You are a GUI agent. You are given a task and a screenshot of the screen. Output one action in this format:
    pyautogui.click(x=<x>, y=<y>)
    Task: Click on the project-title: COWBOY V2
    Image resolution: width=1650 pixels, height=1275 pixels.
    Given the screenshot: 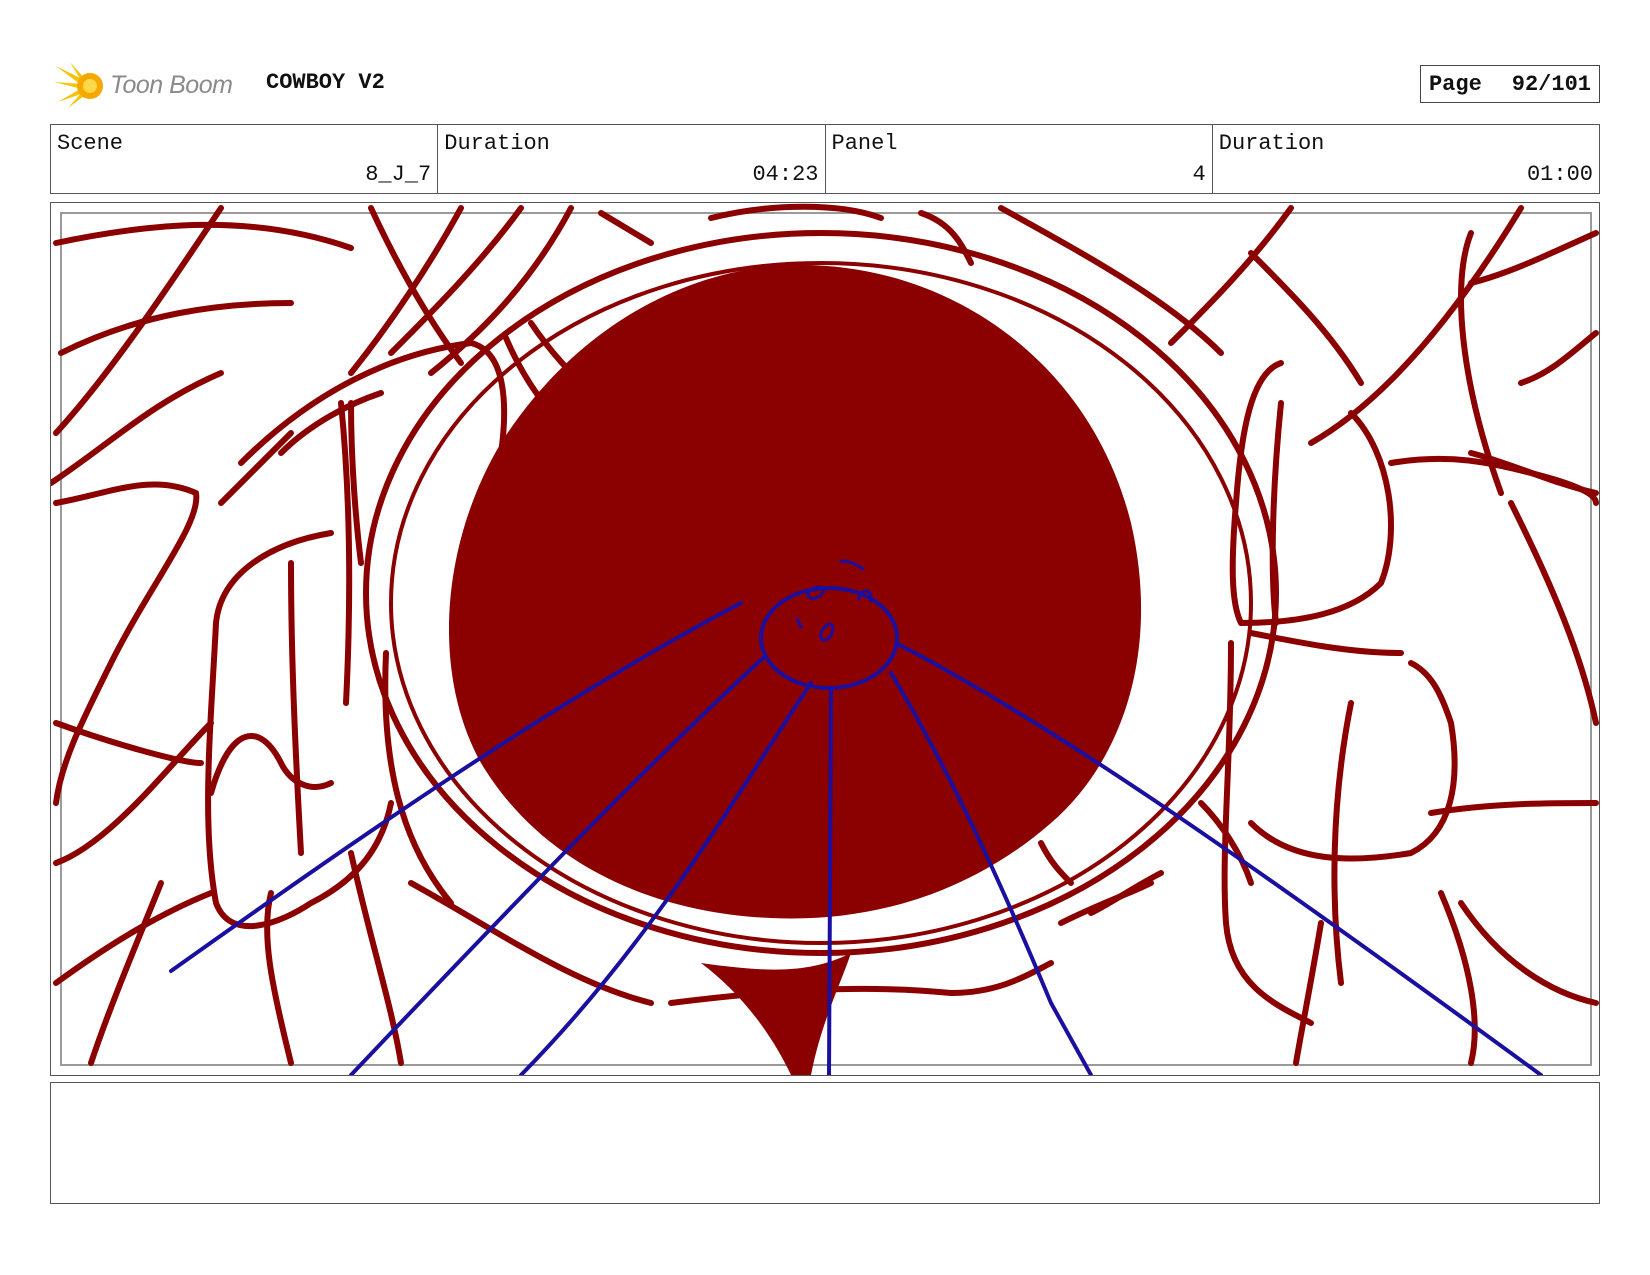 What is the action you would take?
    pyautogui.click(x=325, y=82)
    